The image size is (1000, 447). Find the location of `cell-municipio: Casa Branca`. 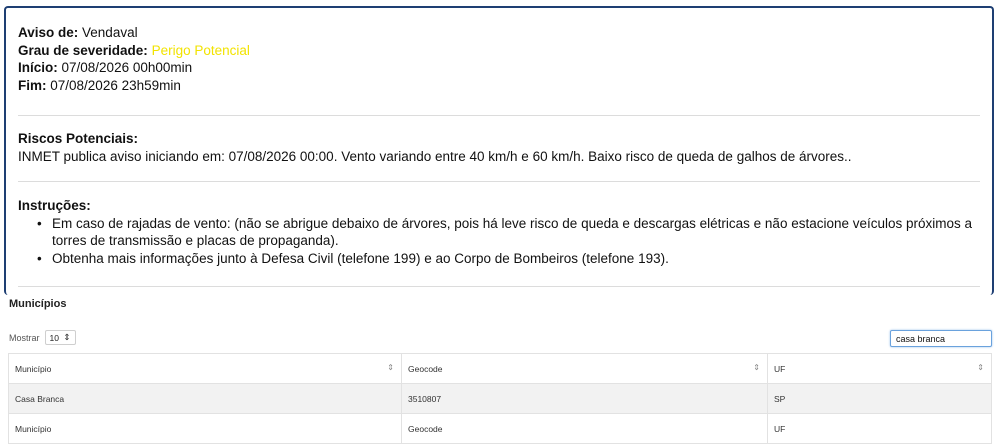

cell-municipio: Casa Branca is located at coordinates (205, 398).